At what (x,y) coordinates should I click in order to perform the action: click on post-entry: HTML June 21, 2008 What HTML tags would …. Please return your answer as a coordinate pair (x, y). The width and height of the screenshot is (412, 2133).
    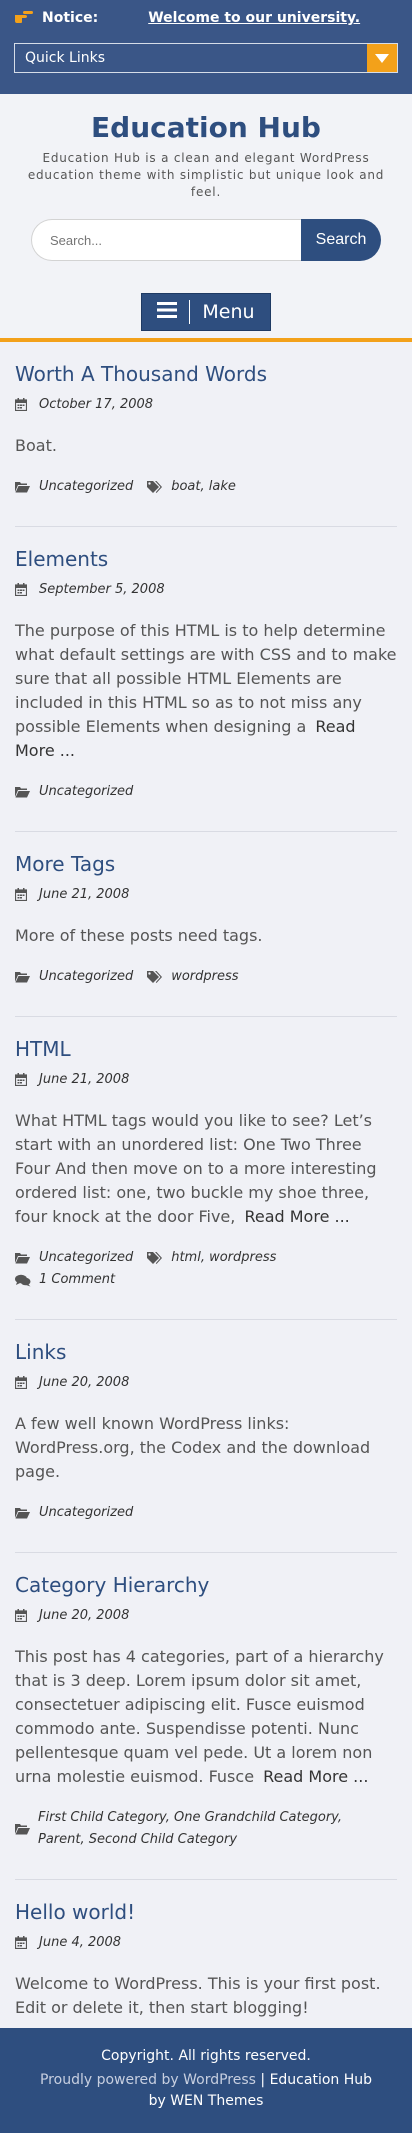
    Looking at the image, I should click on (206, 1168).